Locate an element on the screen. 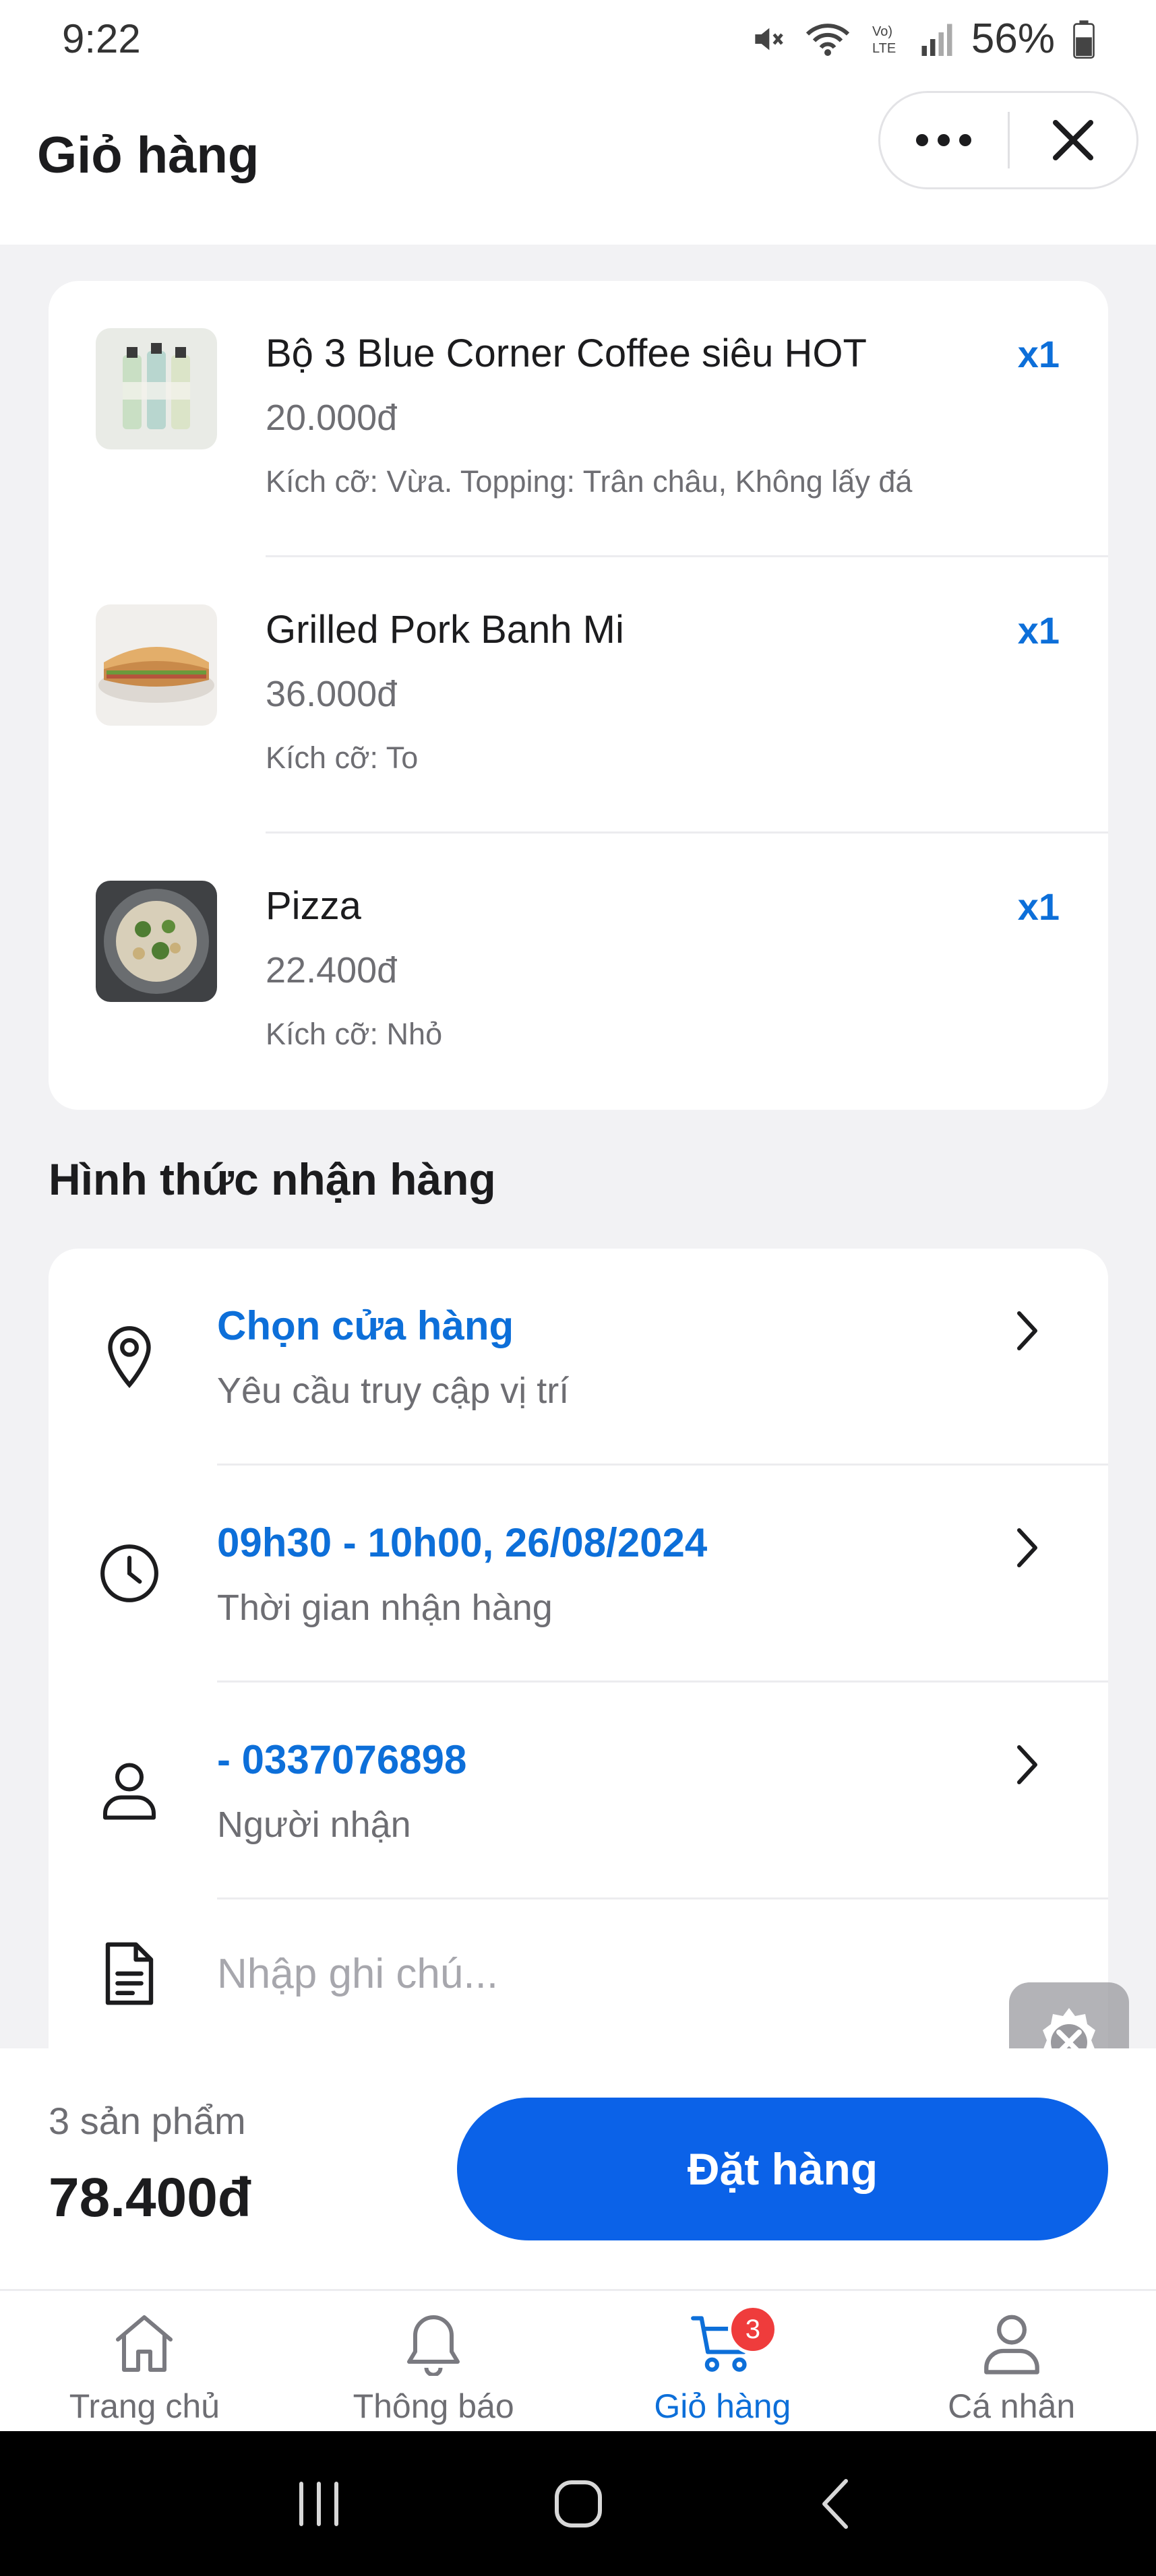  page-header: Giỏ hàng is located at coordinates (578, 161).